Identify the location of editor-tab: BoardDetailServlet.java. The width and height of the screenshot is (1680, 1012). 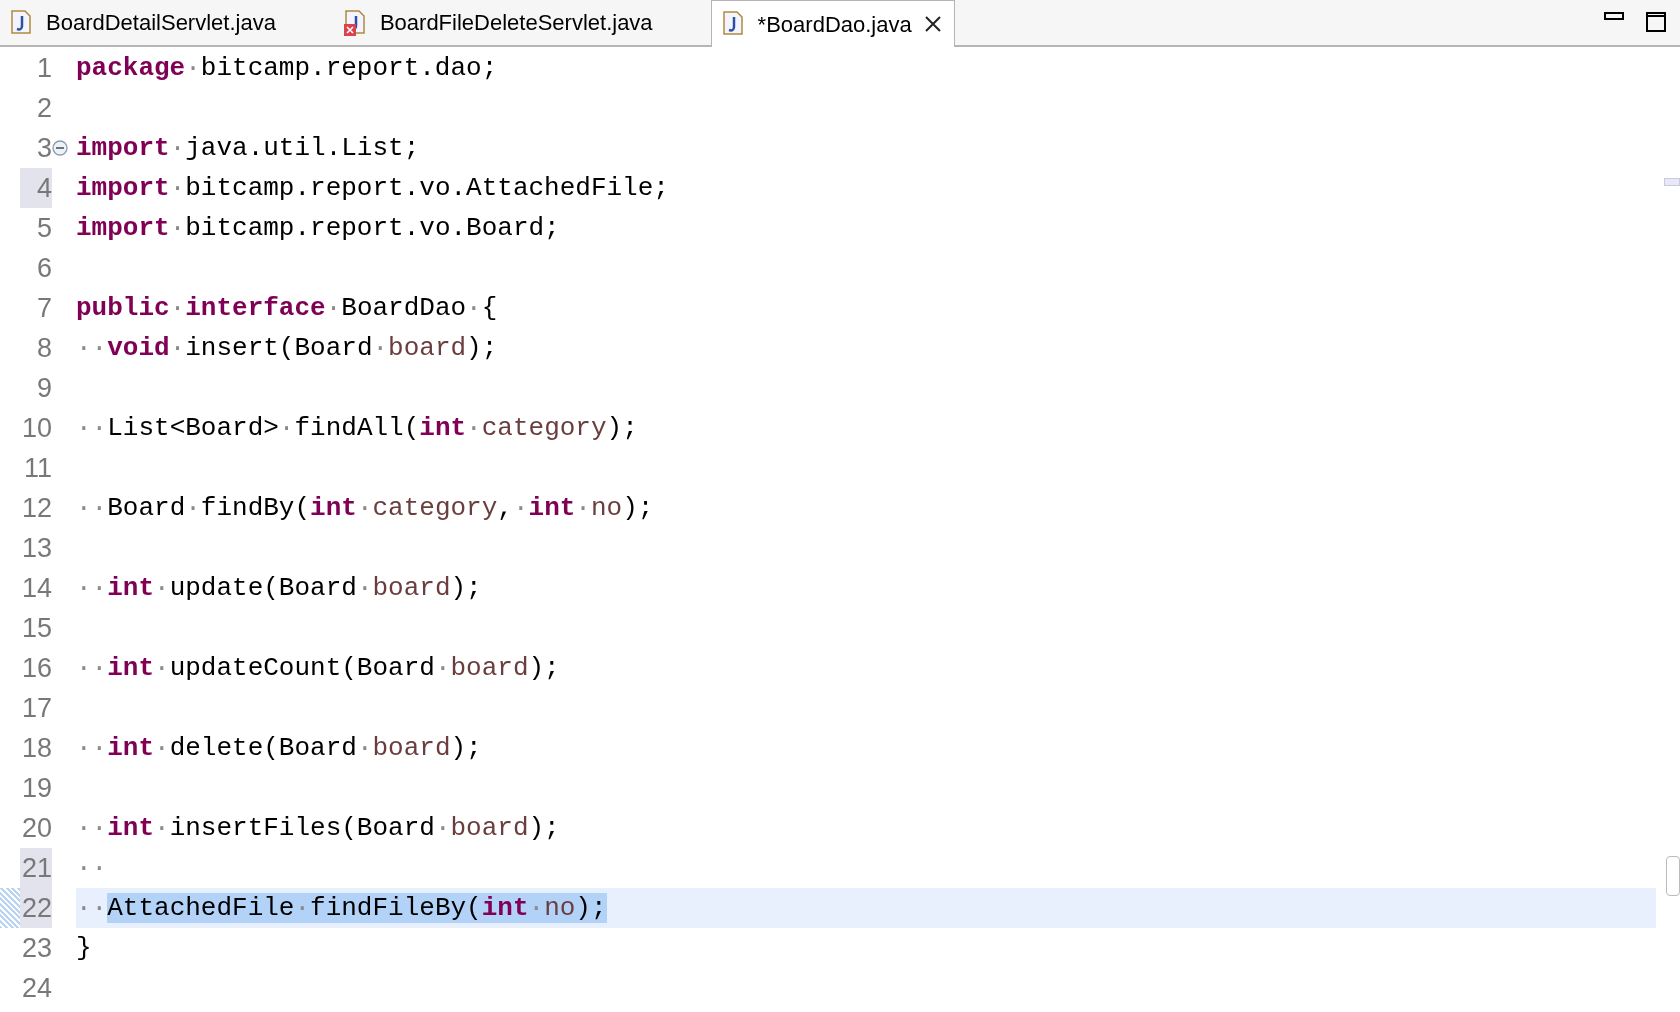
(167, 22).